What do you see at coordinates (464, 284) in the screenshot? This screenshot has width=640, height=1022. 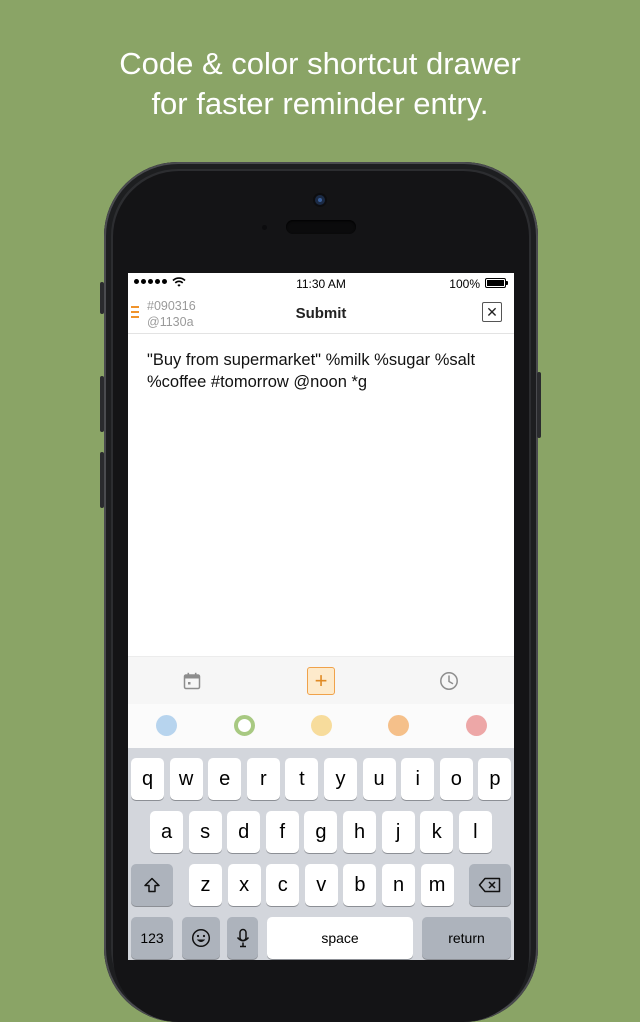 I see `battery-percentage: 100%` at bounding box center [464, 284].